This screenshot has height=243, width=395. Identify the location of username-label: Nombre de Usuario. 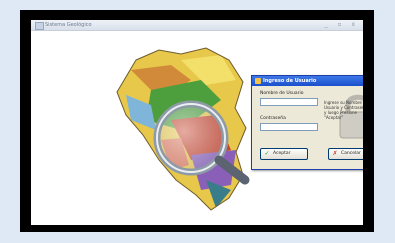
(282, 93).